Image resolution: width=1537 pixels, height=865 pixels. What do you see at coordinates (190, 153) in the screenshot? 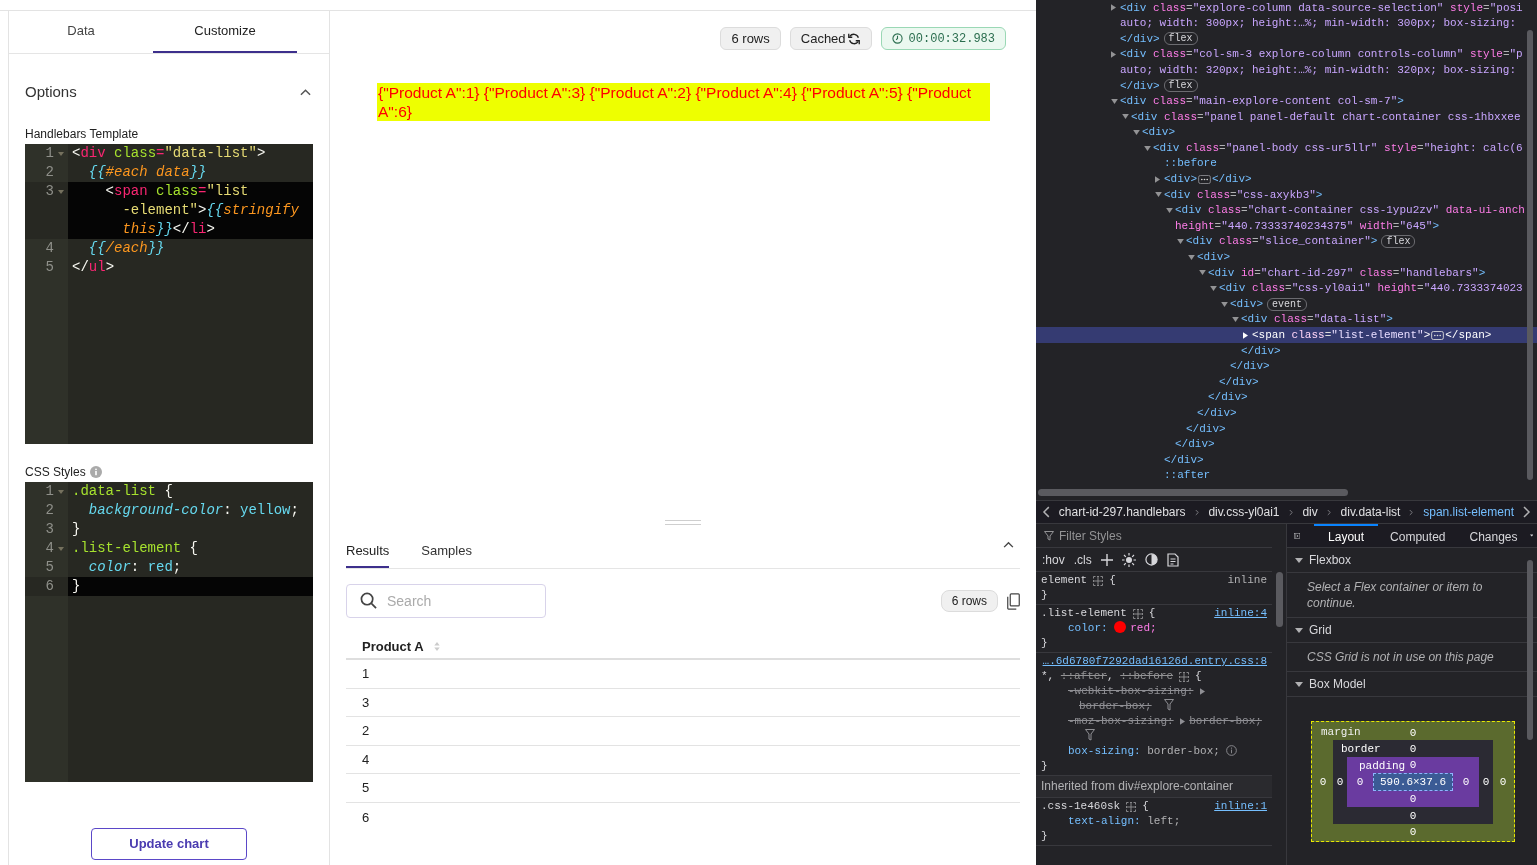
I see `code-line: <div class="data-list">` at bounding box center [190, 153].